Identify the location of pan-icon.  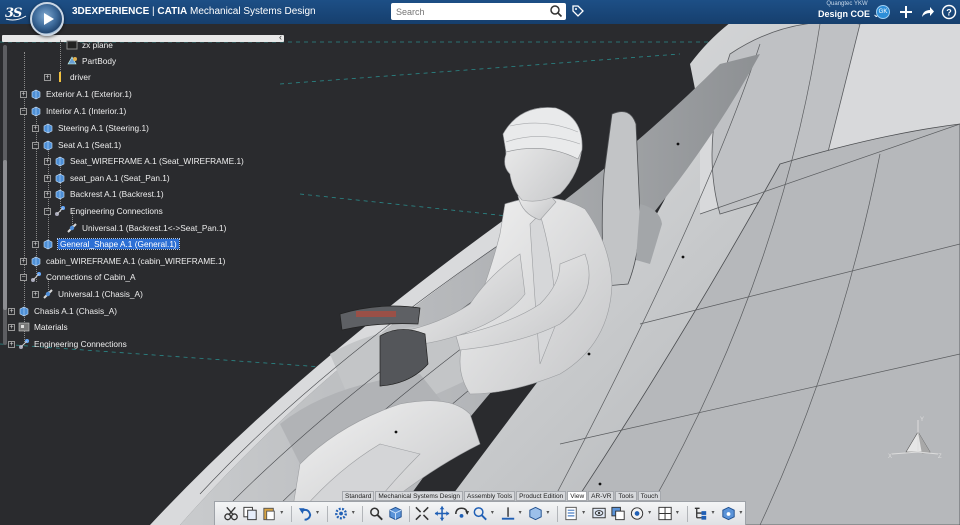
(442, 513).